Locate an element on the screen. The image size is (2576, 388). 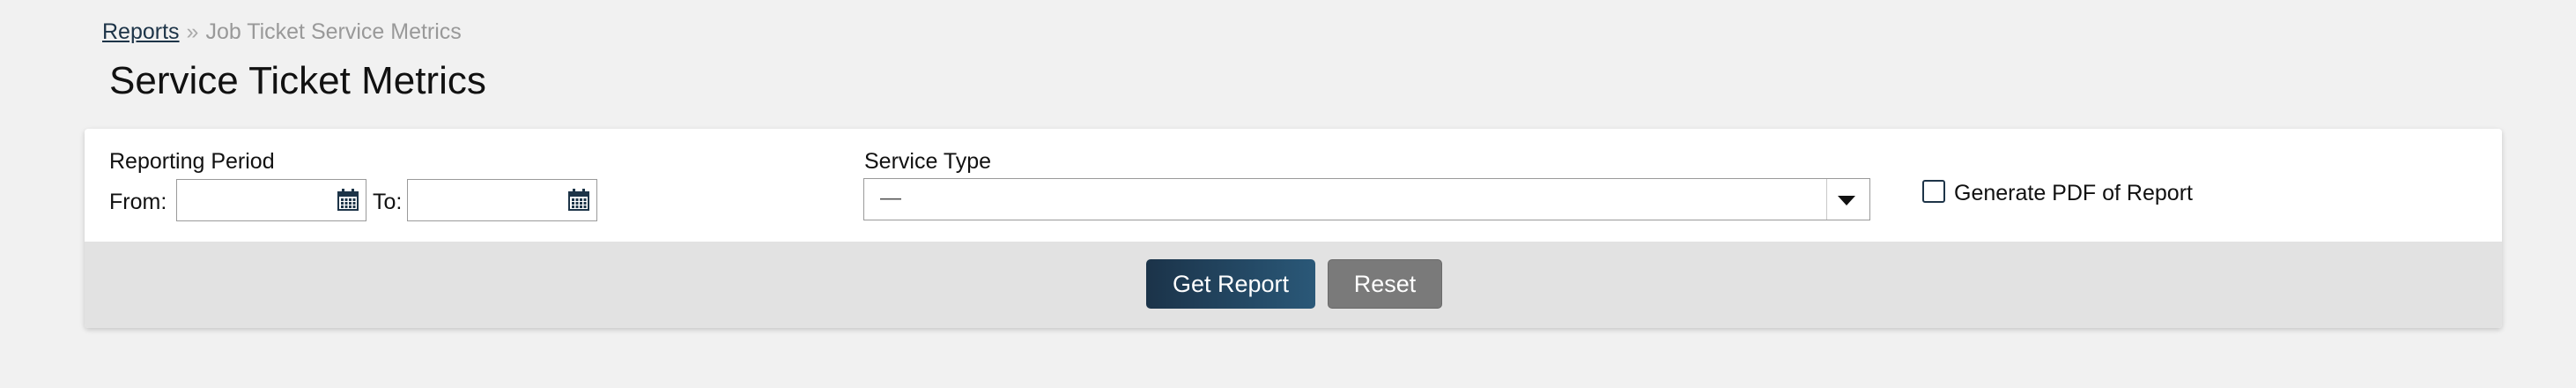
to-label: To: is located at coordinates (388, 202).